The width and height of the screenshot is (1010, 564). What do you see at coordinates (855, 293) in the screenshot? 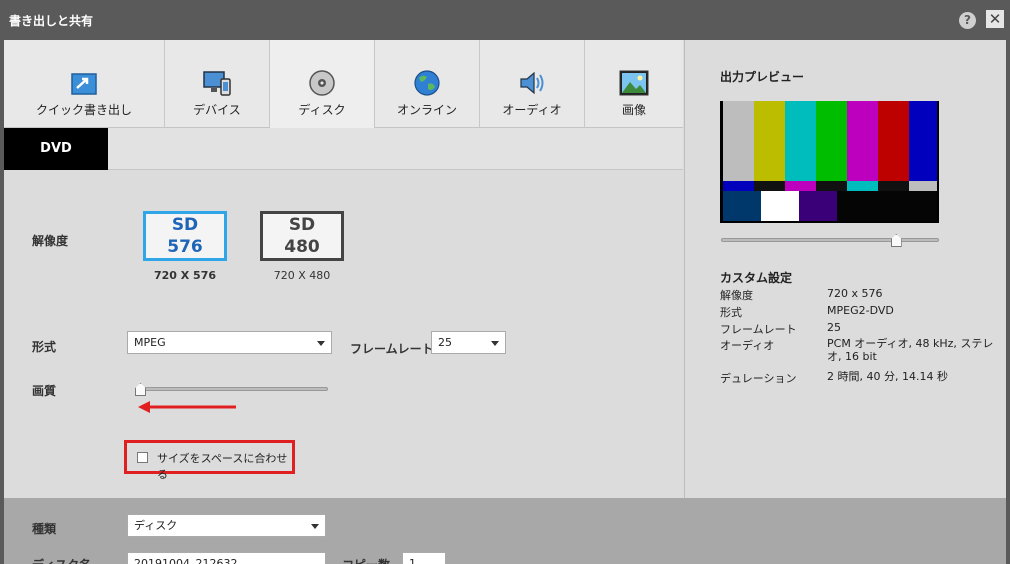
I see `info-value-resolution: 720 x 576` at bounding box center [855, 293].